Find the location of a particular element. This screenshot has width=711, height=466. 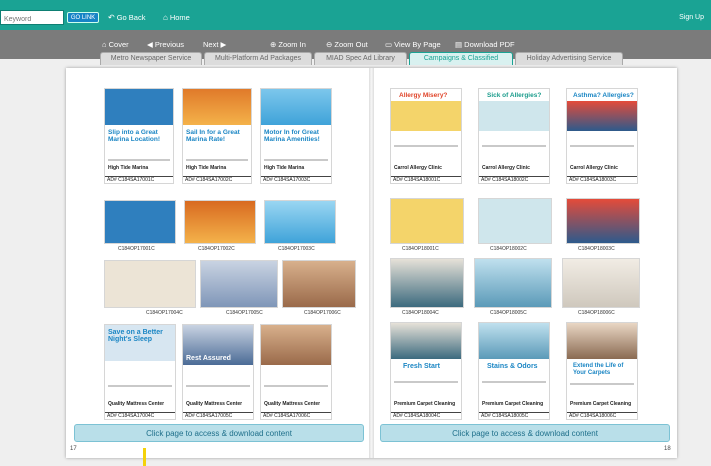

ad-business: High Tide Marina is located at coordinates (284, 168).